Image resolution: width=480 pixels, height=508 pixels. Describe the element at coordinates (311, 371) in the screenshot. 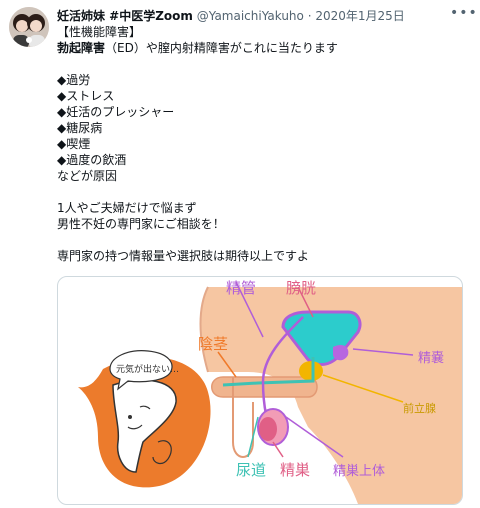

I see `prostate-shape` at that location.